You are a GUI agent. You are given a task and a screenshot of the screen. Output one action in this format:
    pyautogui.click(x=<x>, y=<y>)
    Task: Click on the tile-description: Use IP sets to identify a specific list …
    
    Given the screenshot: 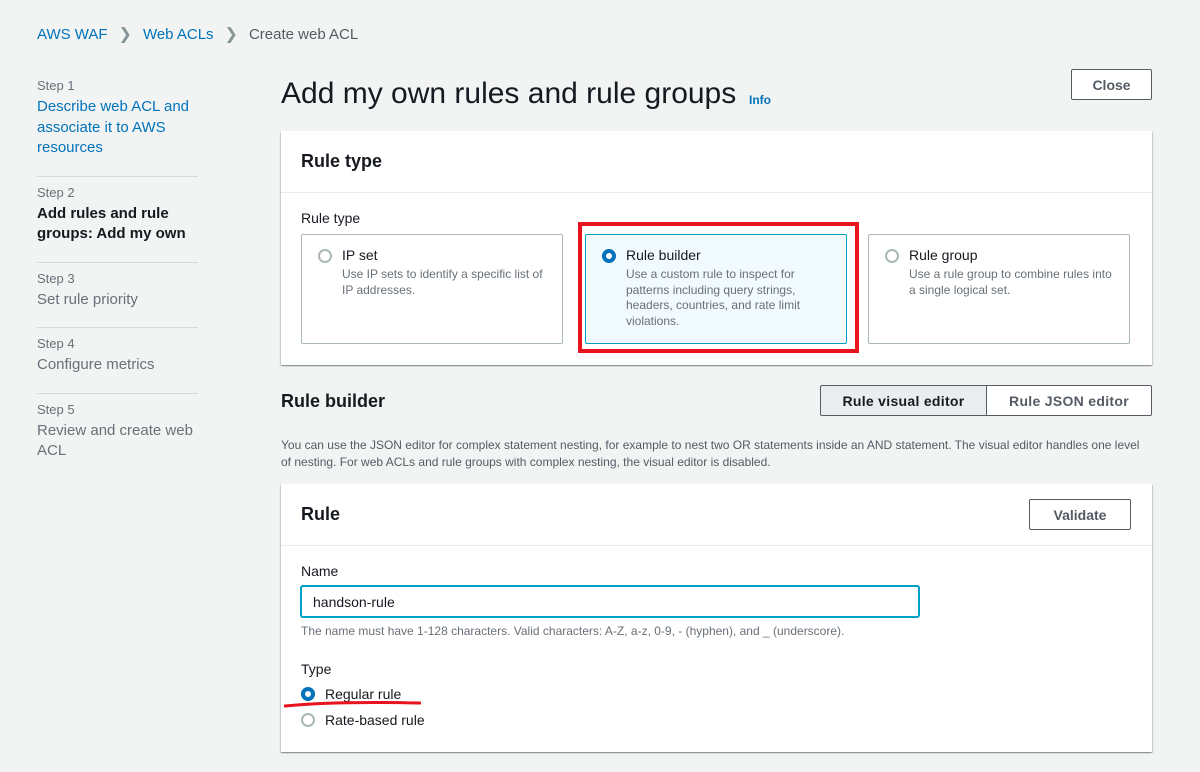 What is the action you would take?
    pyautogui.click(x=442, y=282)
    